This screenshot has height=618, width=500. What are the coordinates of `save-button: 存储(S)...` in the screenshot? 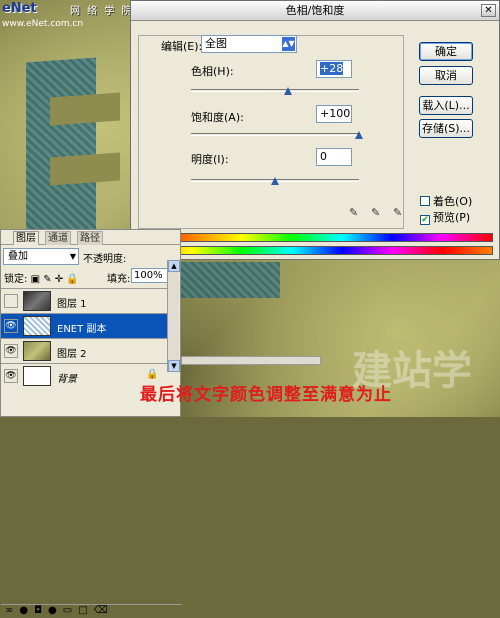 It's located at (446, 128).